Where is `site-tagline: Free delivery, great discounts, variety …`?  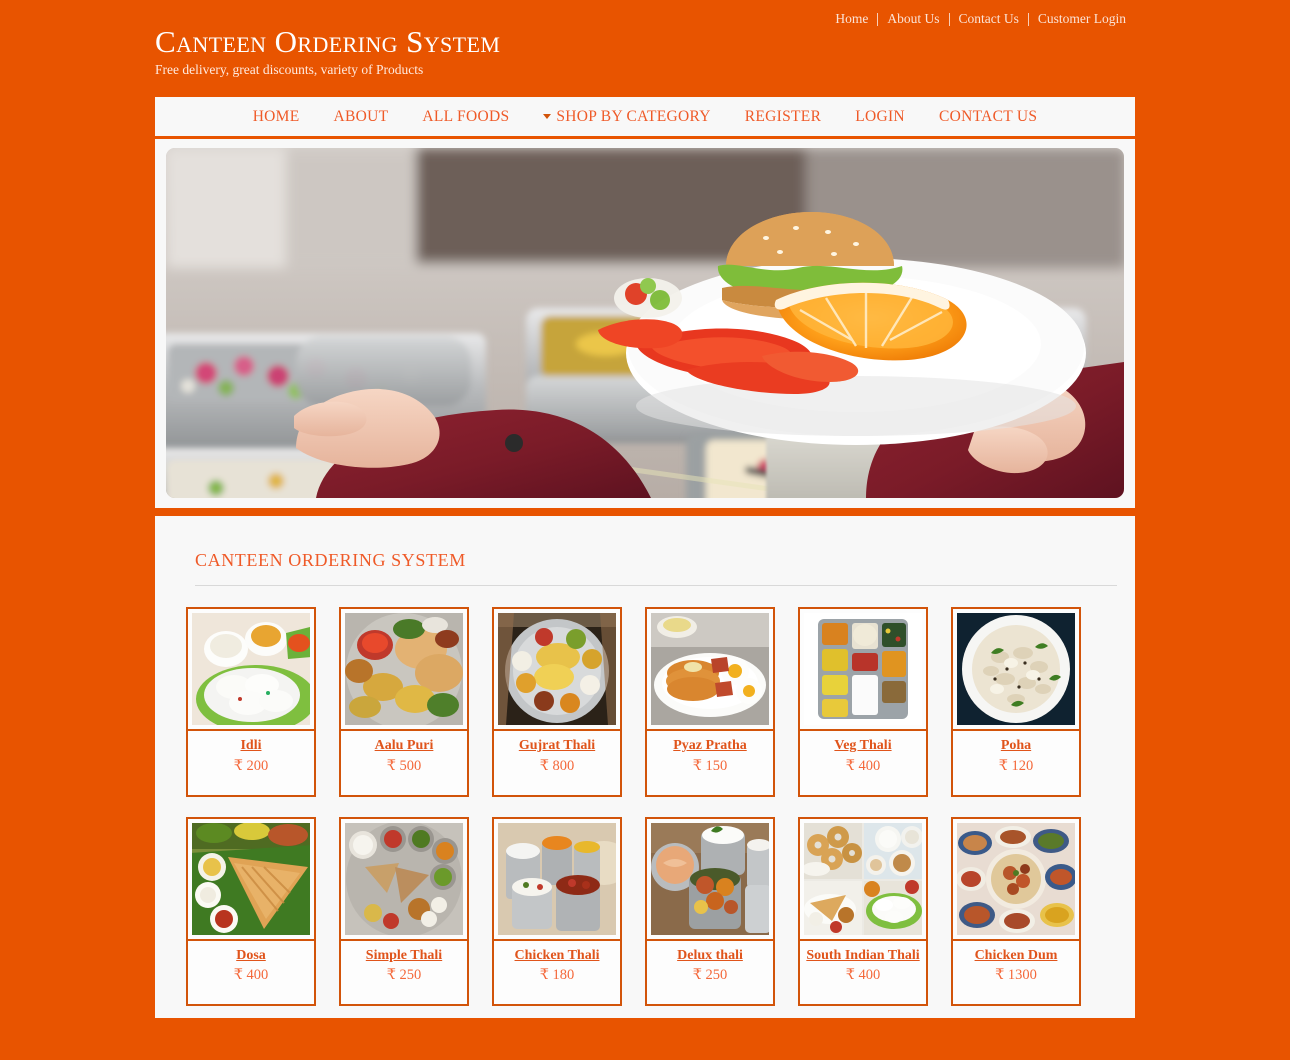
site-tagline: Free delivery, great discounts, variety … is located at coordinates (289, 69).